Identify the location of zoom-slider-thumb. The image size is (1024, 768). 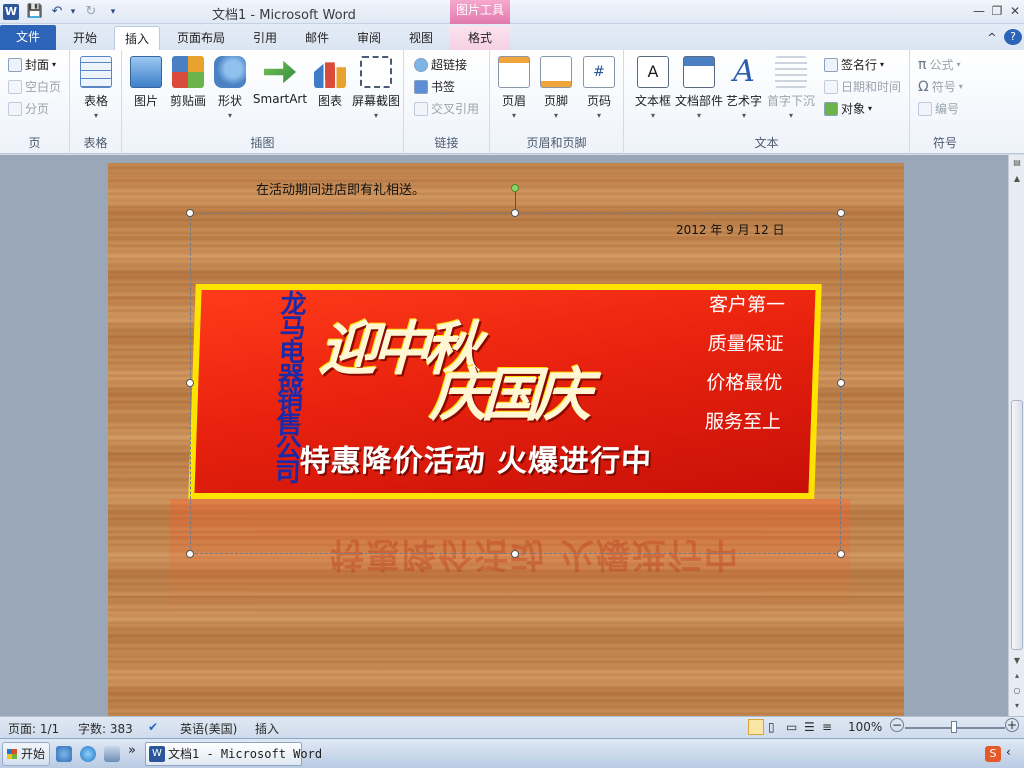
(954, 727).